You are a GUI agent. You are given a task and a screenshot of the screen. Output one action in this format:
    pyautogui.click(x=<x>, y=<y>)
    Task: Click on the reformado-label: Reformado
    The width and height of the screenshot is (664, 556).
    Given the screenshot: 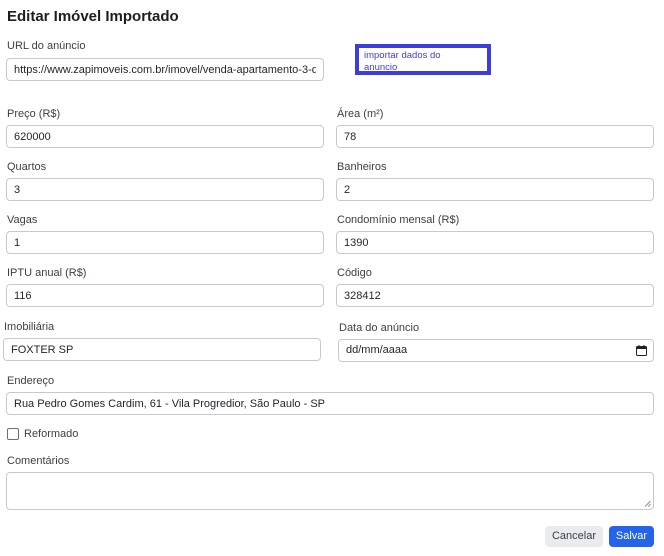 What is the action you would take?
    pyautogui.click(x=51, y=434)
    